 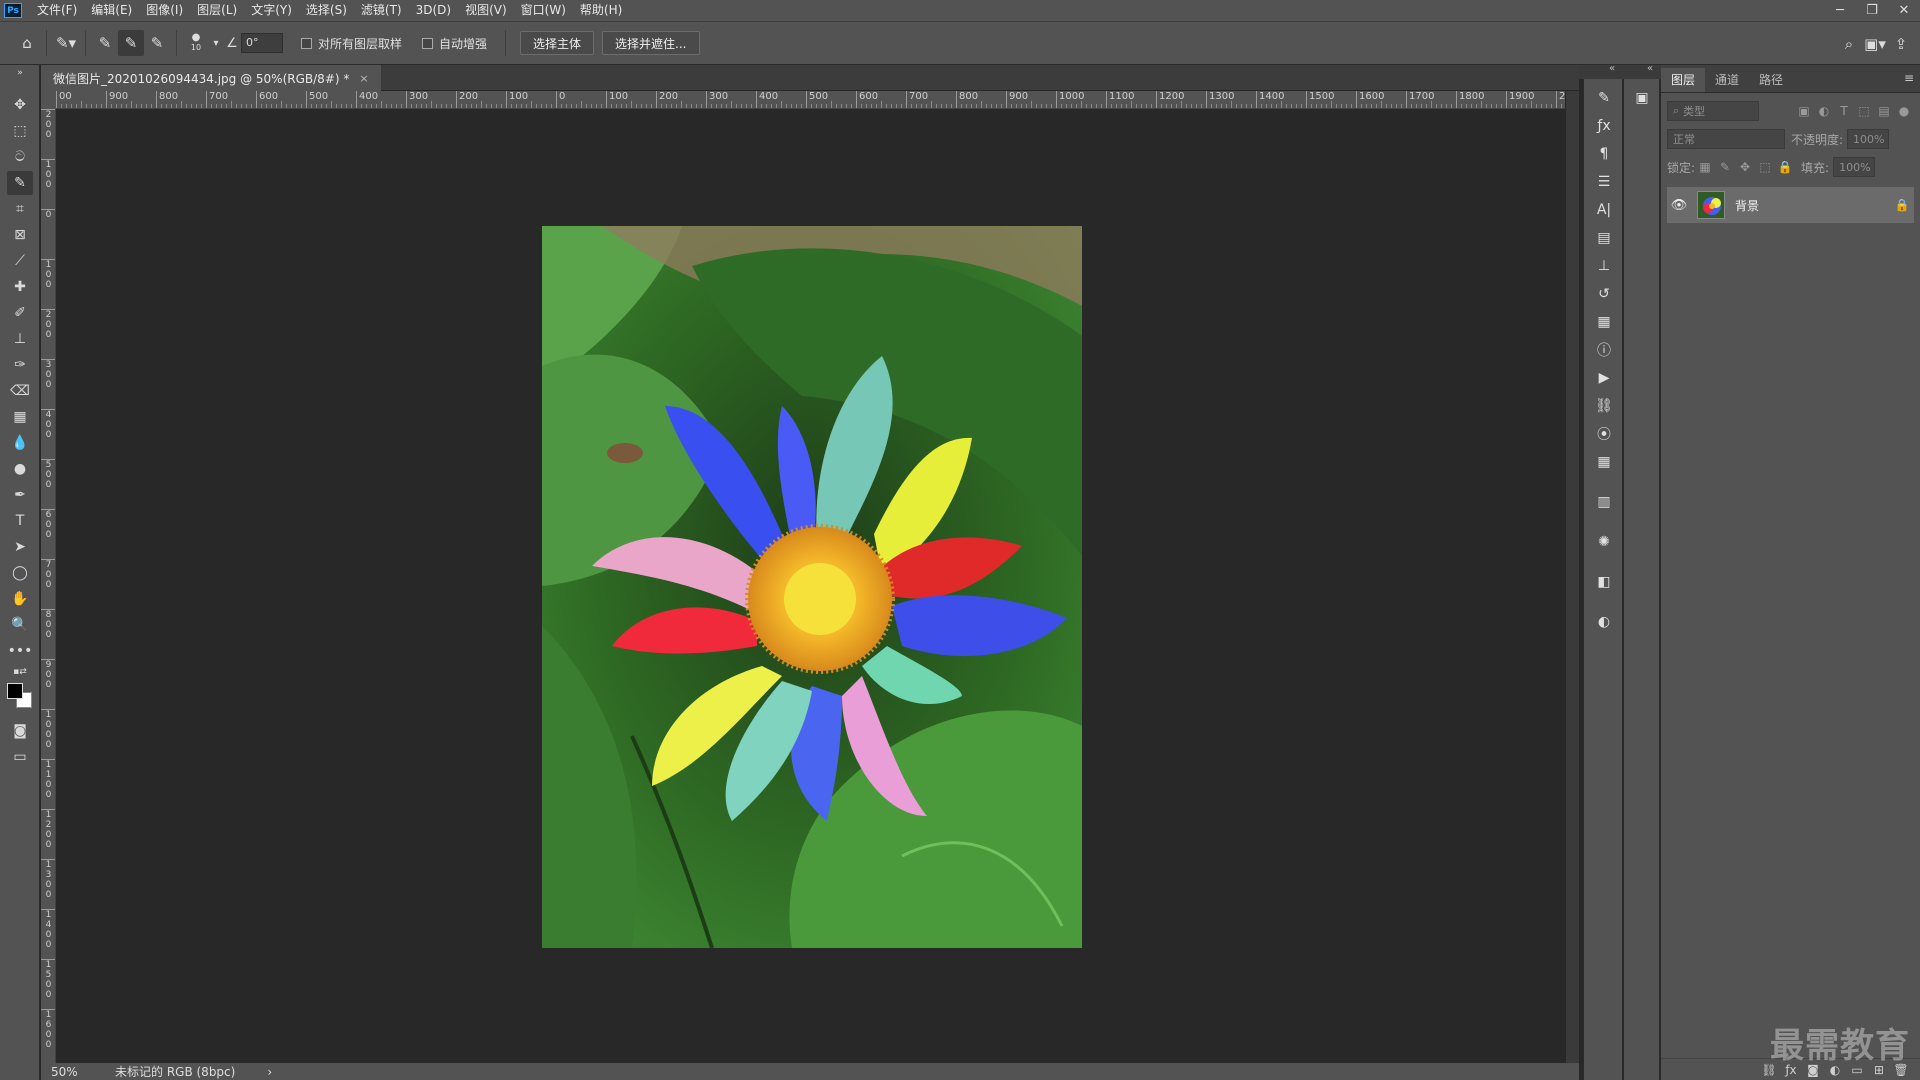 I want to click on tab-channels: 通道, so click(x=1727, y=80).